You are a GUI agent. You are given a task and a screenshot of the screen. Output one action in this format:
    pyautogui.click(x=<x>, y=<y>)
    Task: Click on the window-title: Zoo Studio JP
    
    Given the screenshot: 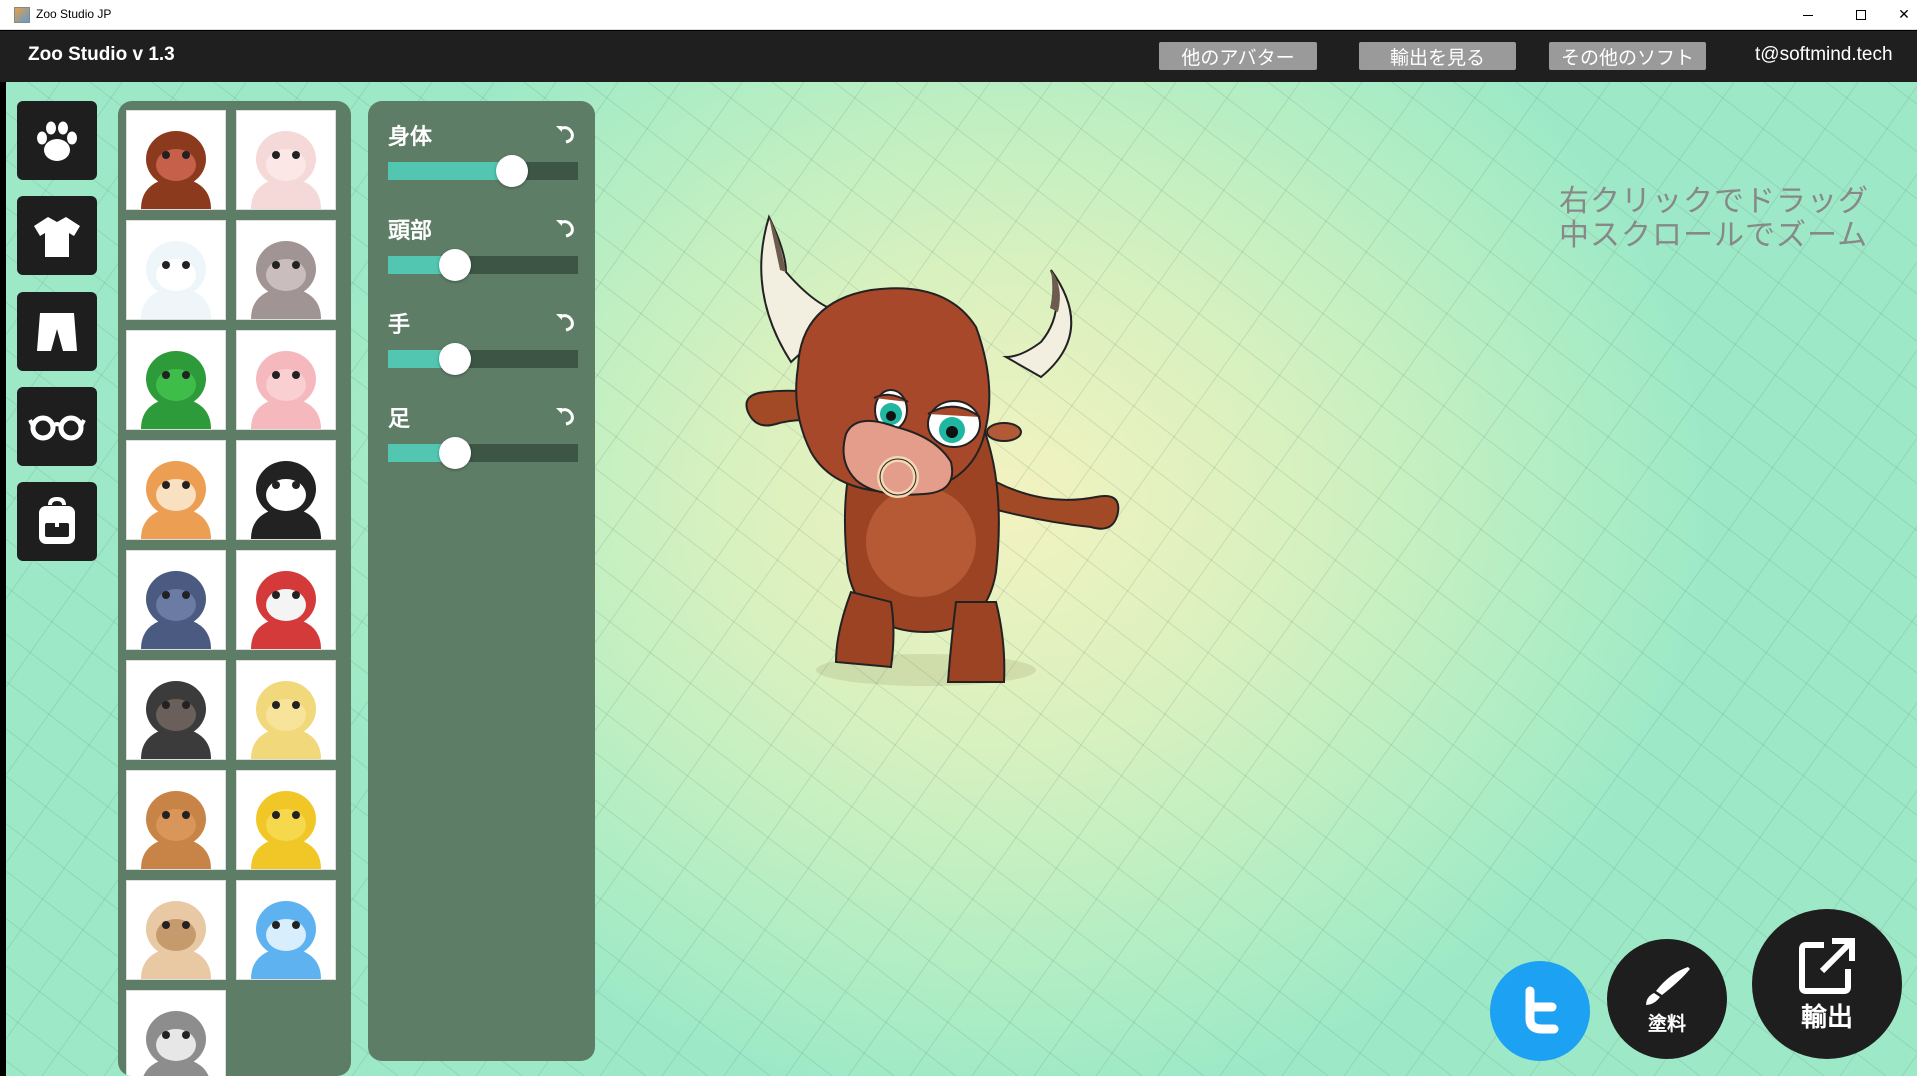 What is the action you would take?
    pyautogui.click(x=74, y=14)
    